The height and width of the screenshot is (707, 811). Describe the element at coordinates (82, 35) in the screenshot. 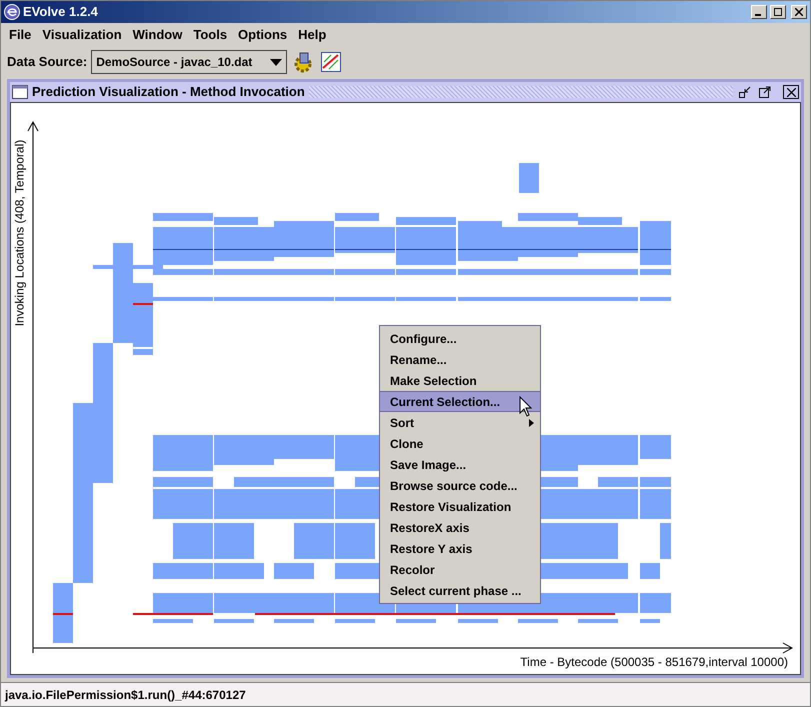

I see `menu-item: Visualization` at that location.